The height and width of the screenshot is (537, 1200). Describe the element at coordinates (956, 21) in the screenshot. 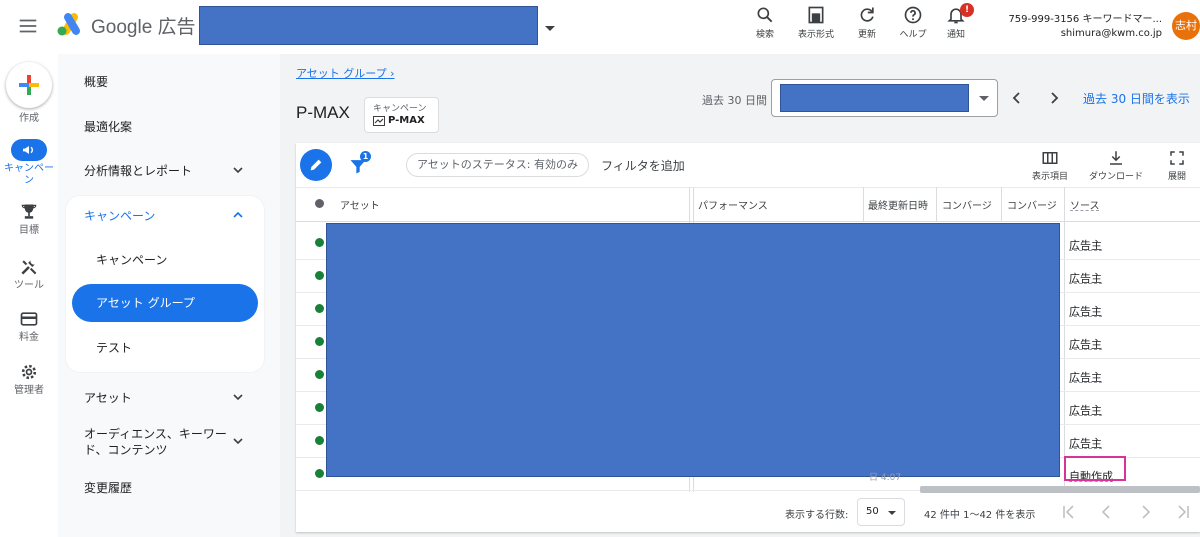

I see `notifications-button: ! 通知` at that location.